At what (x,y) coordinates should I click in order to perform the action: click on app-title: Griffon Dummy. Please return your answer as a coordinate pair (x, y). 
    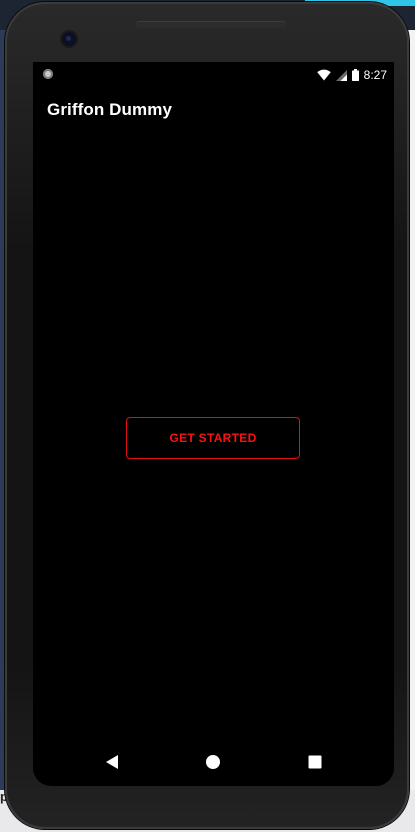
    Looking at the image, I should click on (110, 109).